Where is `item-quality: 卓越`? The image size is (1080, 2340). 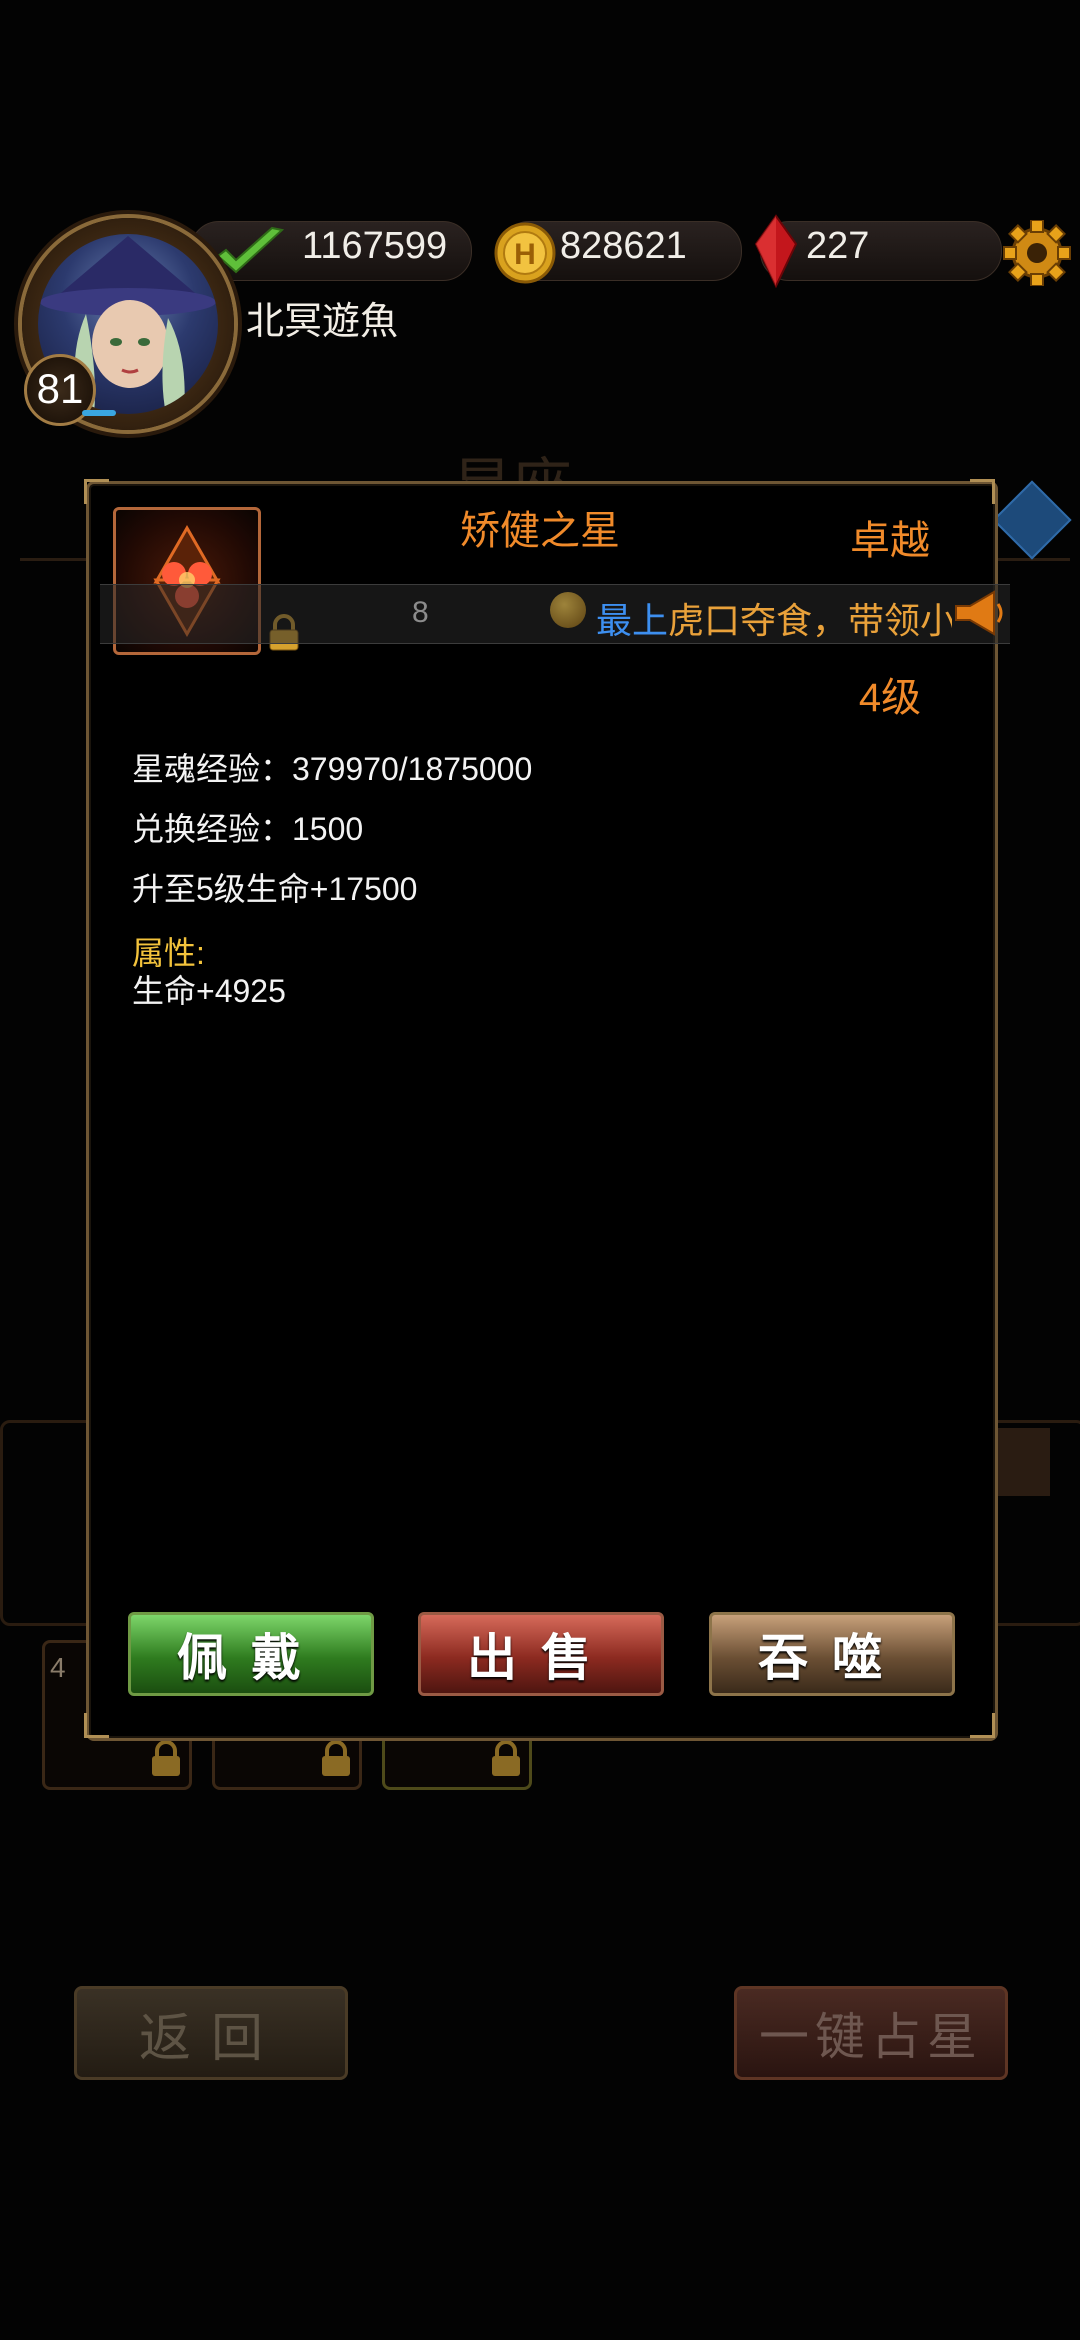 item-quality: 卓越 is located at coordinates (890, 541).